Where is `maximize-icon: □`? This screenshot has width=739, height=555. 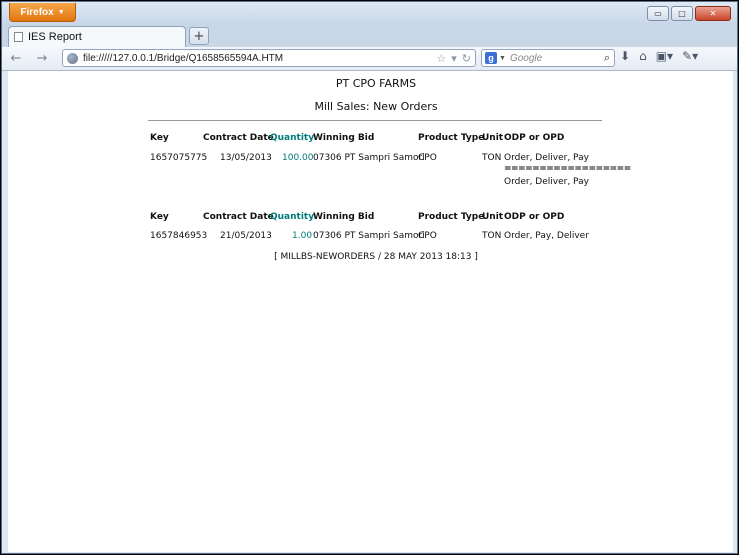 maximize-icon: □ is located at coordinates (682, 13).